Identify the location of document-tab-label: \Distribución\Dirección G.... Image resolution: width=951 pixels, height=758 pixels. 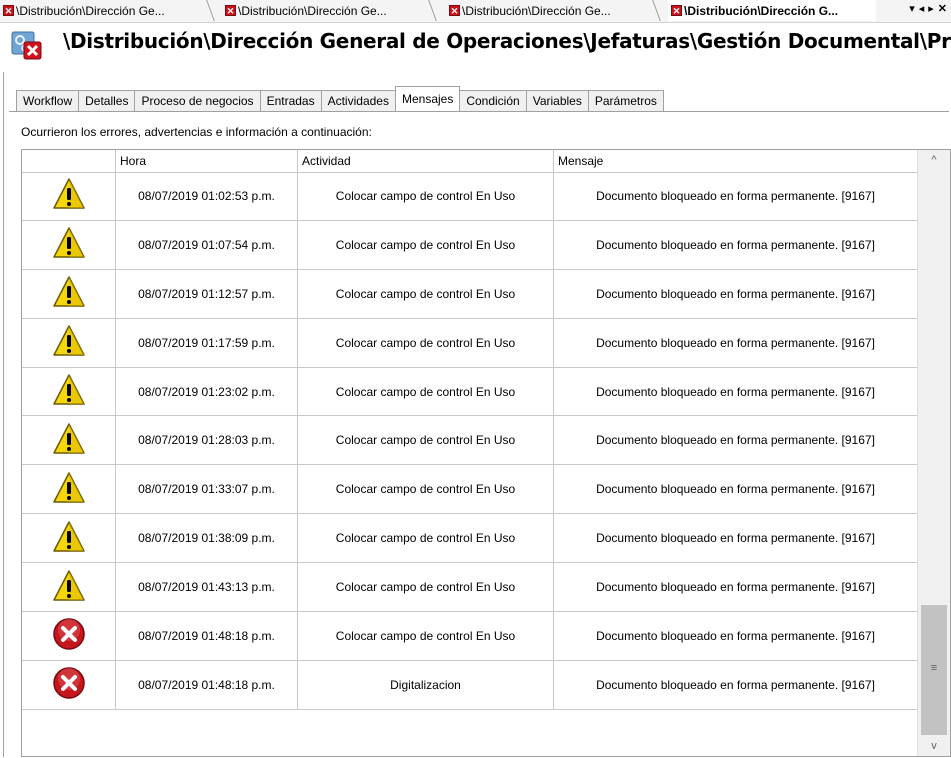
(761, 10).